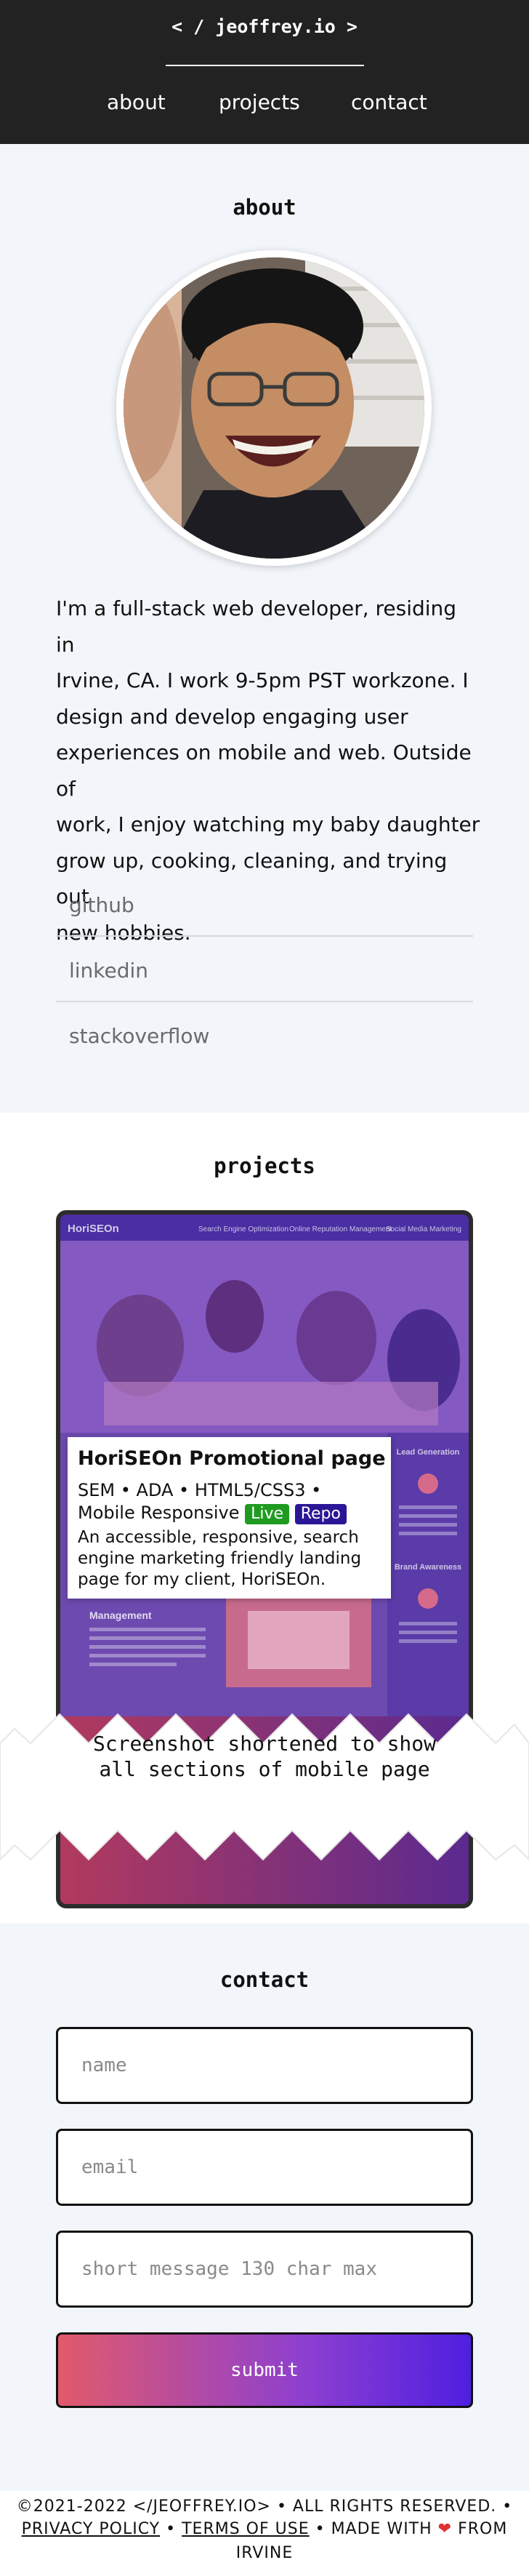  I want to click on made-with-text: • MADE WITH, so click(374, 2529).